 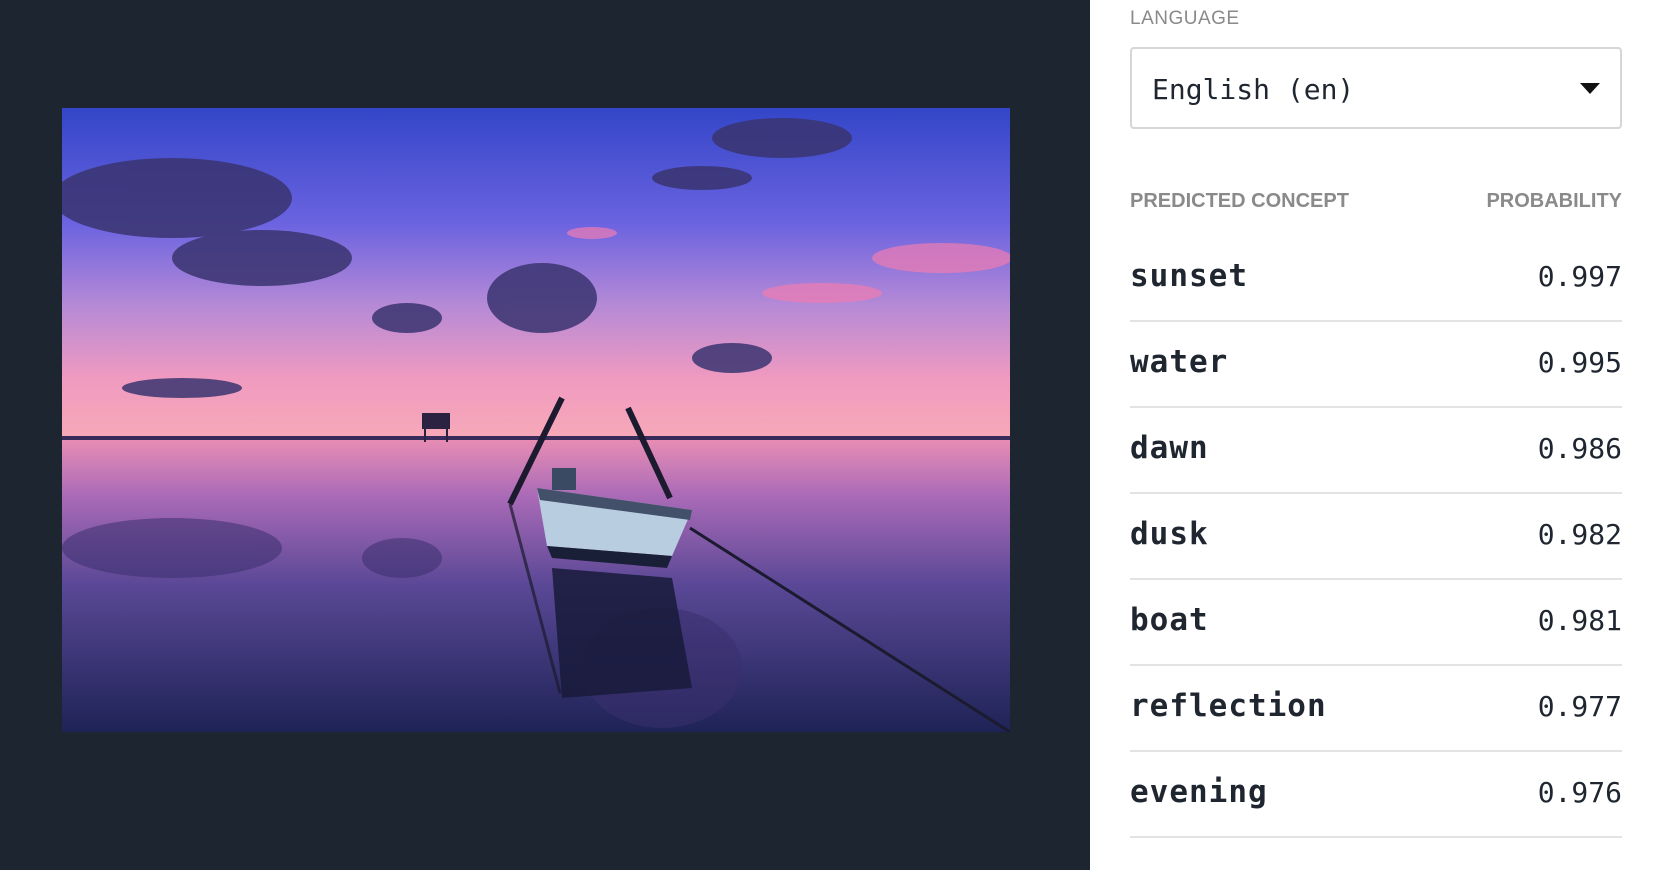 I want to click on concept-name: sunset, so click(x=1189, y=276).